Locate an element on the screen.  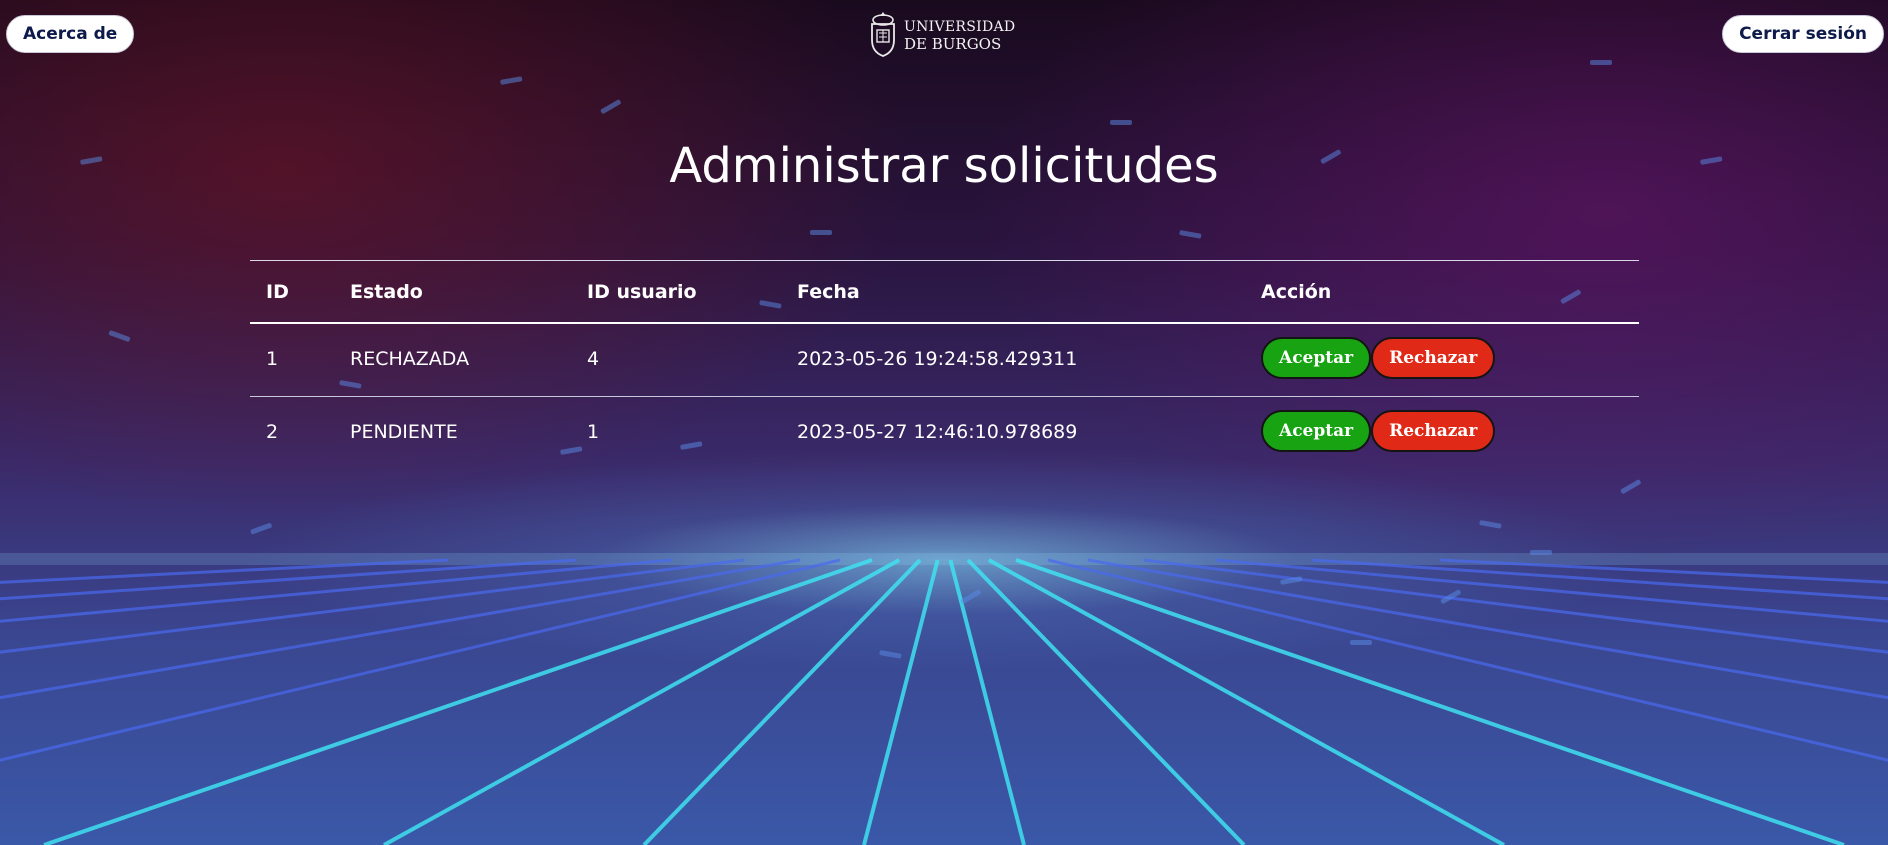
about-button: Acerca de is located at coordinates (70, 34).